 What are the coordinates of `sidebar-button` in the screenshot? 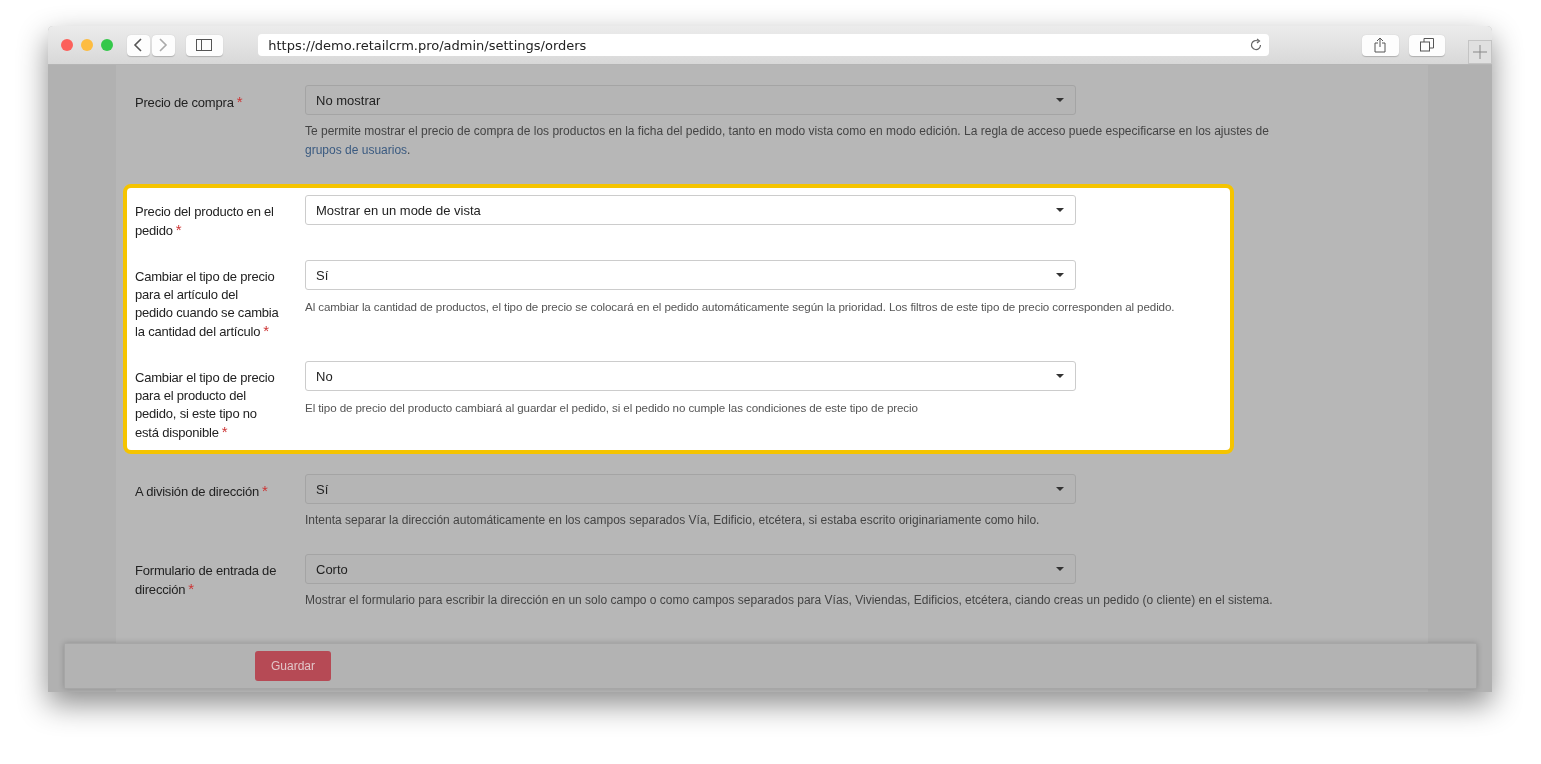 It's located at (204, 45).